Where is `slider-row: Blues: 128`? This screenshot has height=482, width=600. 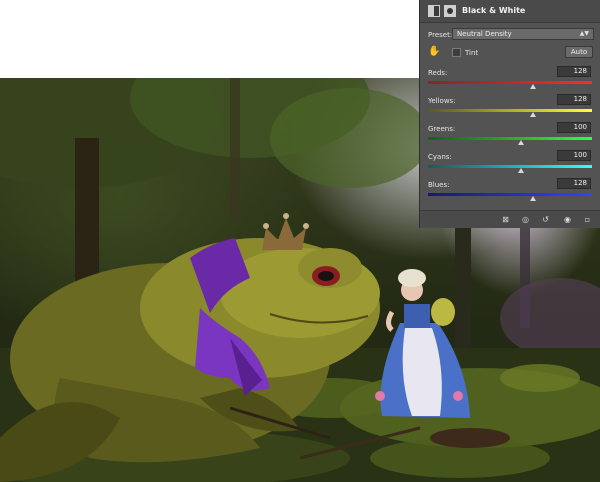 slider-row: Blues: 128 is located at coordinates (510, 192).